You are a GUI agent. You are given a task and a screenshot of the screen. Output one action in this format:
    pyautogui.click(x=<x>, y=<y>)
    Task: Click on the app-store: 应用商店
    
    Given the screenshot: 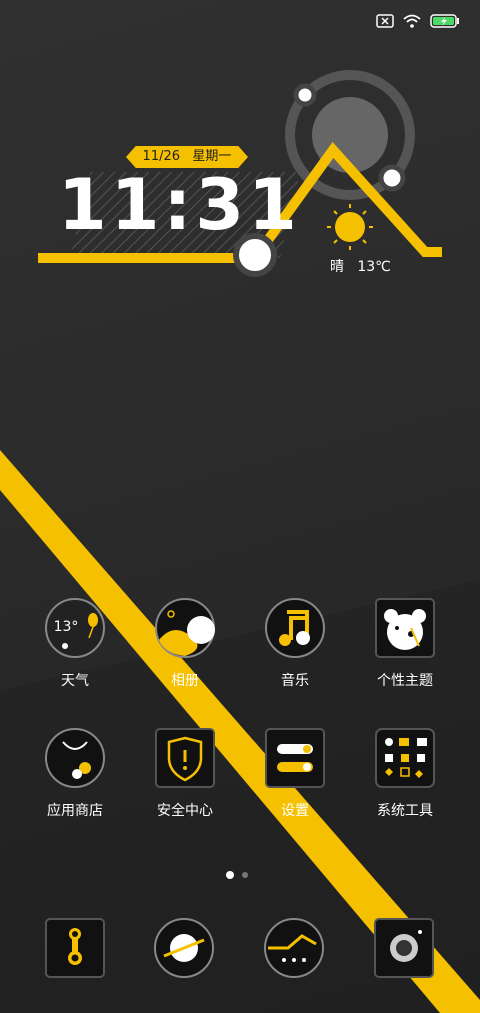 What is the action you would take?
    pyautogui.click(x=75, y=774)
    